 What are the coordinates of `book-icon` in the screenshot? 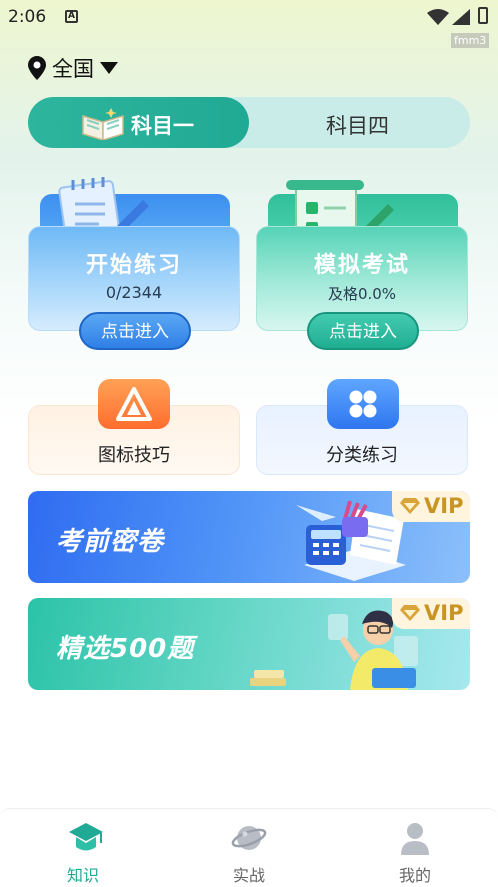 It's located at (103, 124).